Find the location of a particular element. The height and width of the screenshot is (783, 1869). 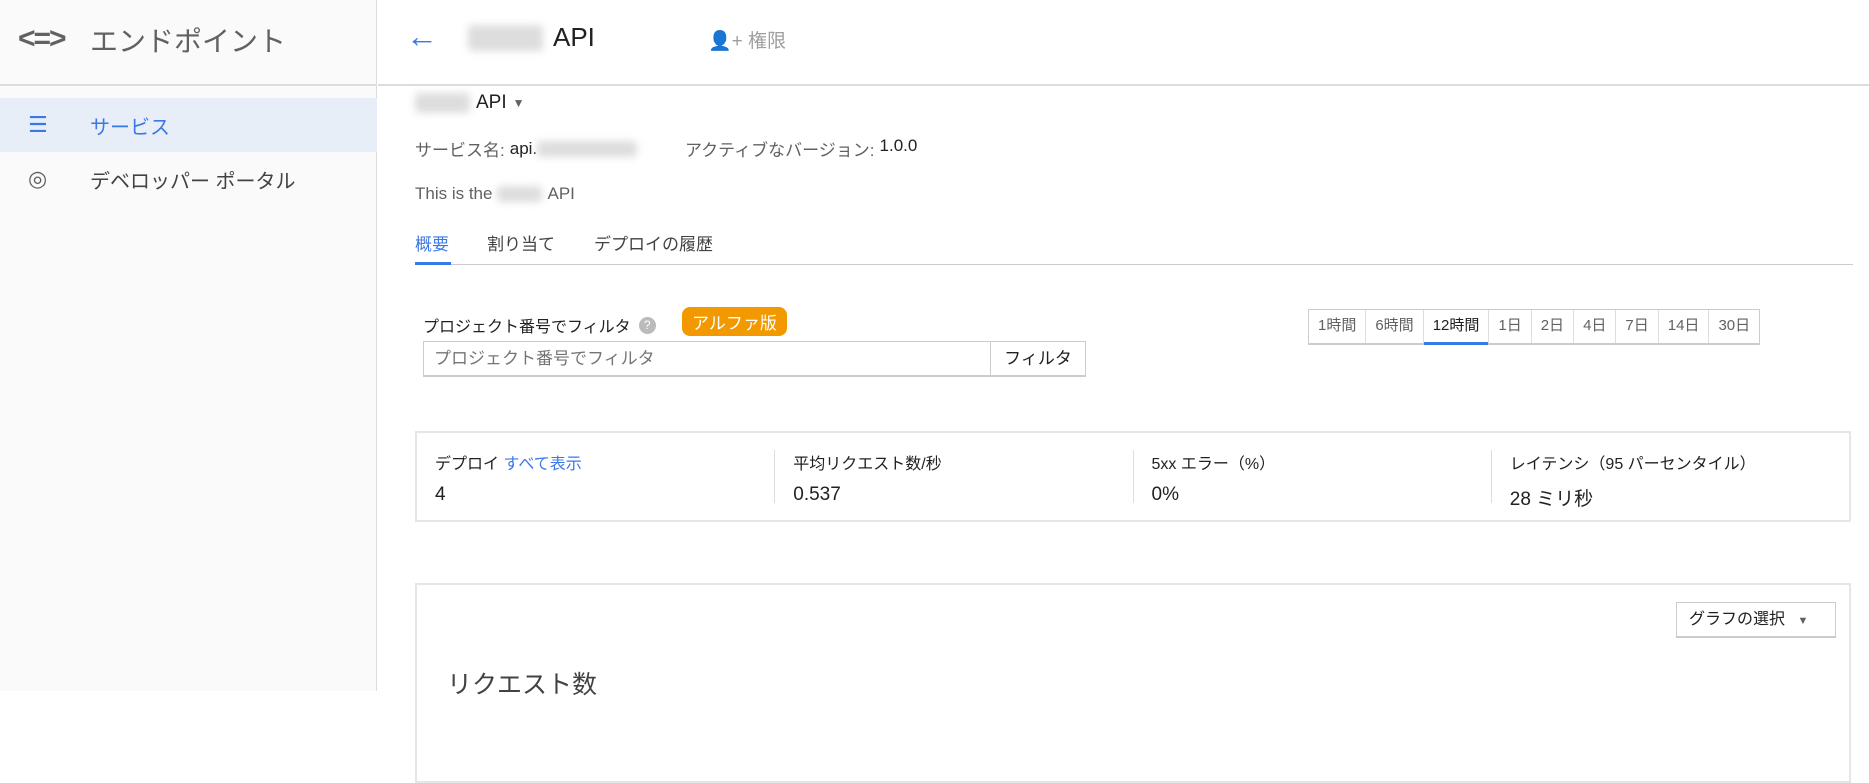

alpha-badge: アルファ版 is located at coordinates (734, 321).